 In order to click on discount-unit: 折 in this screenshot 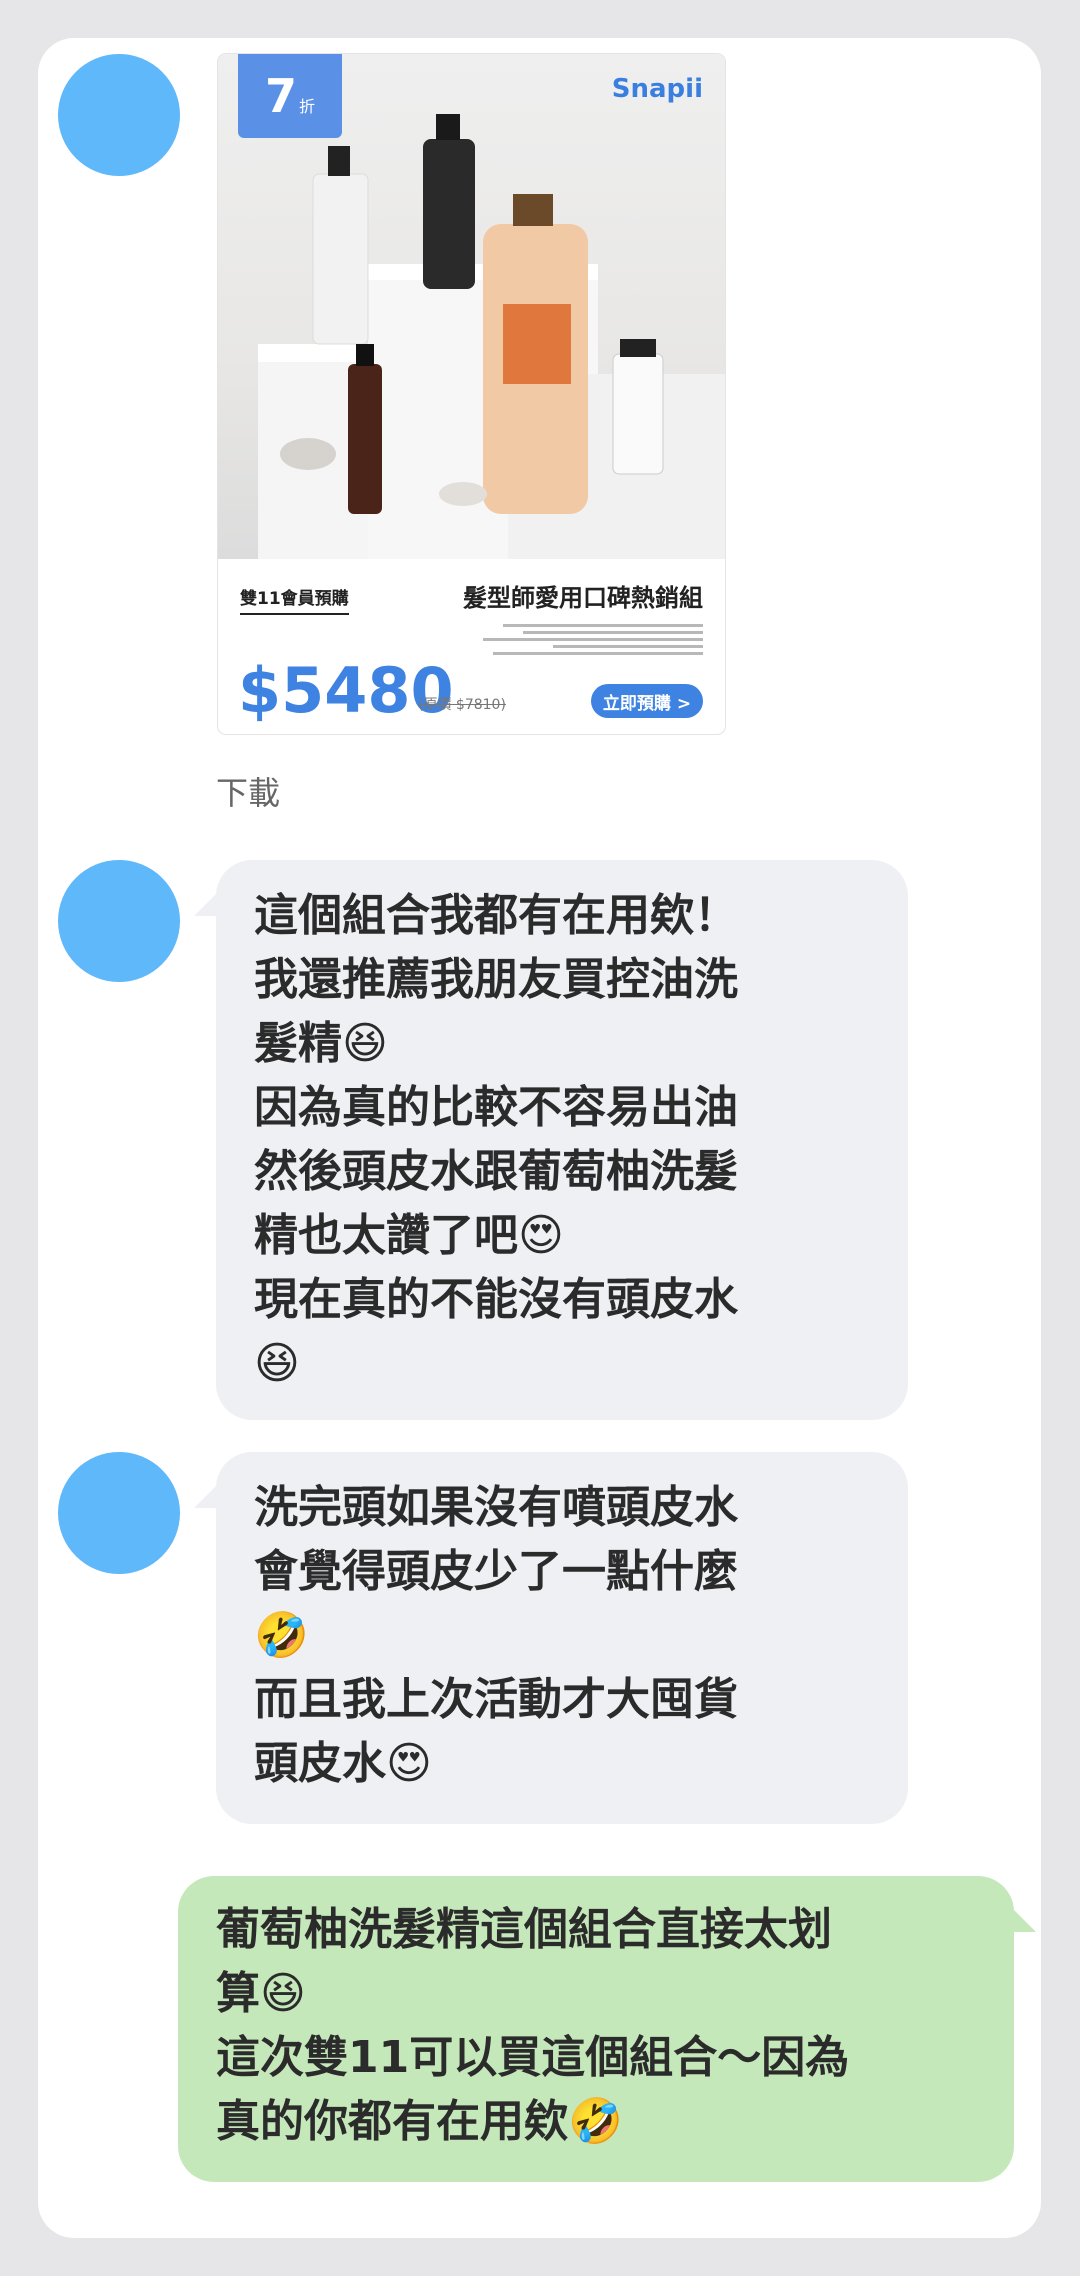, I will do `click(307, 106)`.